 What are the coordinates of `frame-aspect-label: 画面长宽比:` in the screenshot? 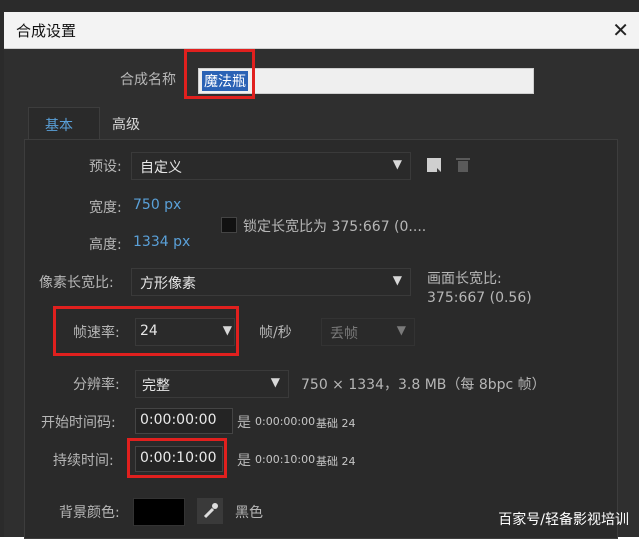 It's located at (464, 279).